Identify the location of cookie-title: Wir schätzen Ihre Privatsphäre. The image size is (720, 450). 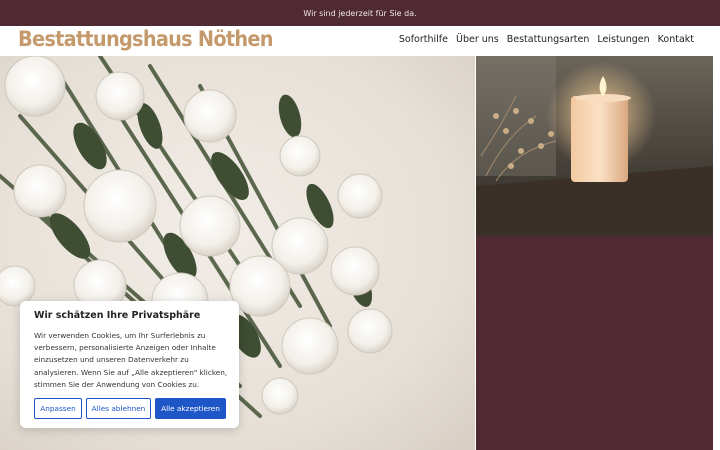
(117, 315).